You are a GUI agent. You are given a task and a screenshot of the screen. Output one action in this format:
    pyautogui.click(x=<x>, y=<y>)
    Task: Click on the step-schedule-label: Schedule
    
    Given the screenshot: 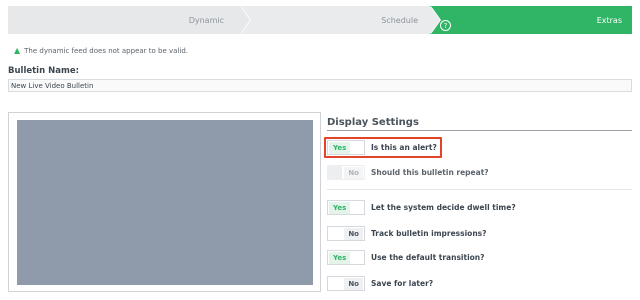 What is the action you would take?
    pyautogui.click(x=399, y=20)
    